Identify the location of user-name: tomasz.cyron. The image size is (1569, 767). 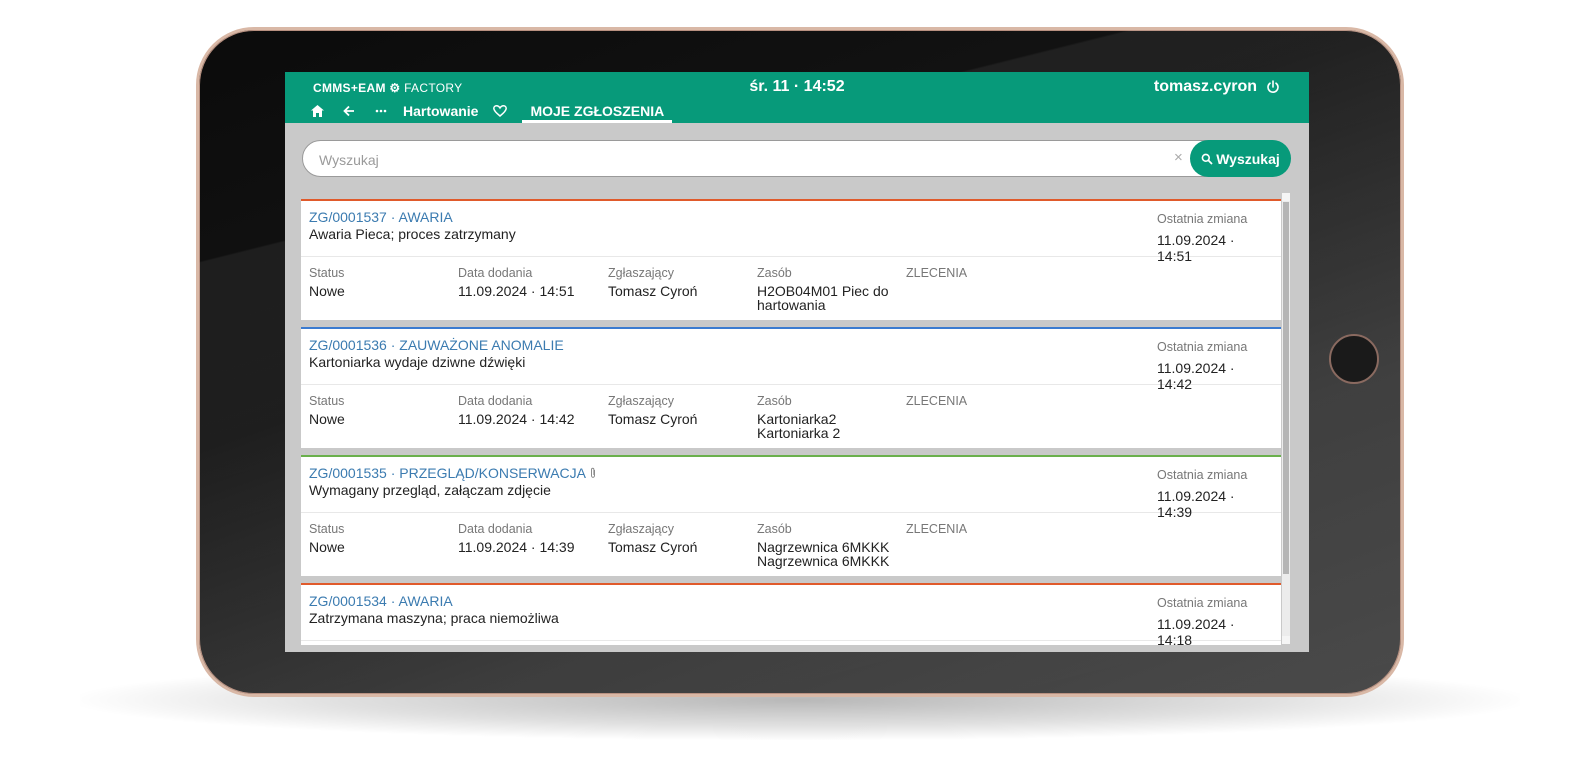
(1205, 87).